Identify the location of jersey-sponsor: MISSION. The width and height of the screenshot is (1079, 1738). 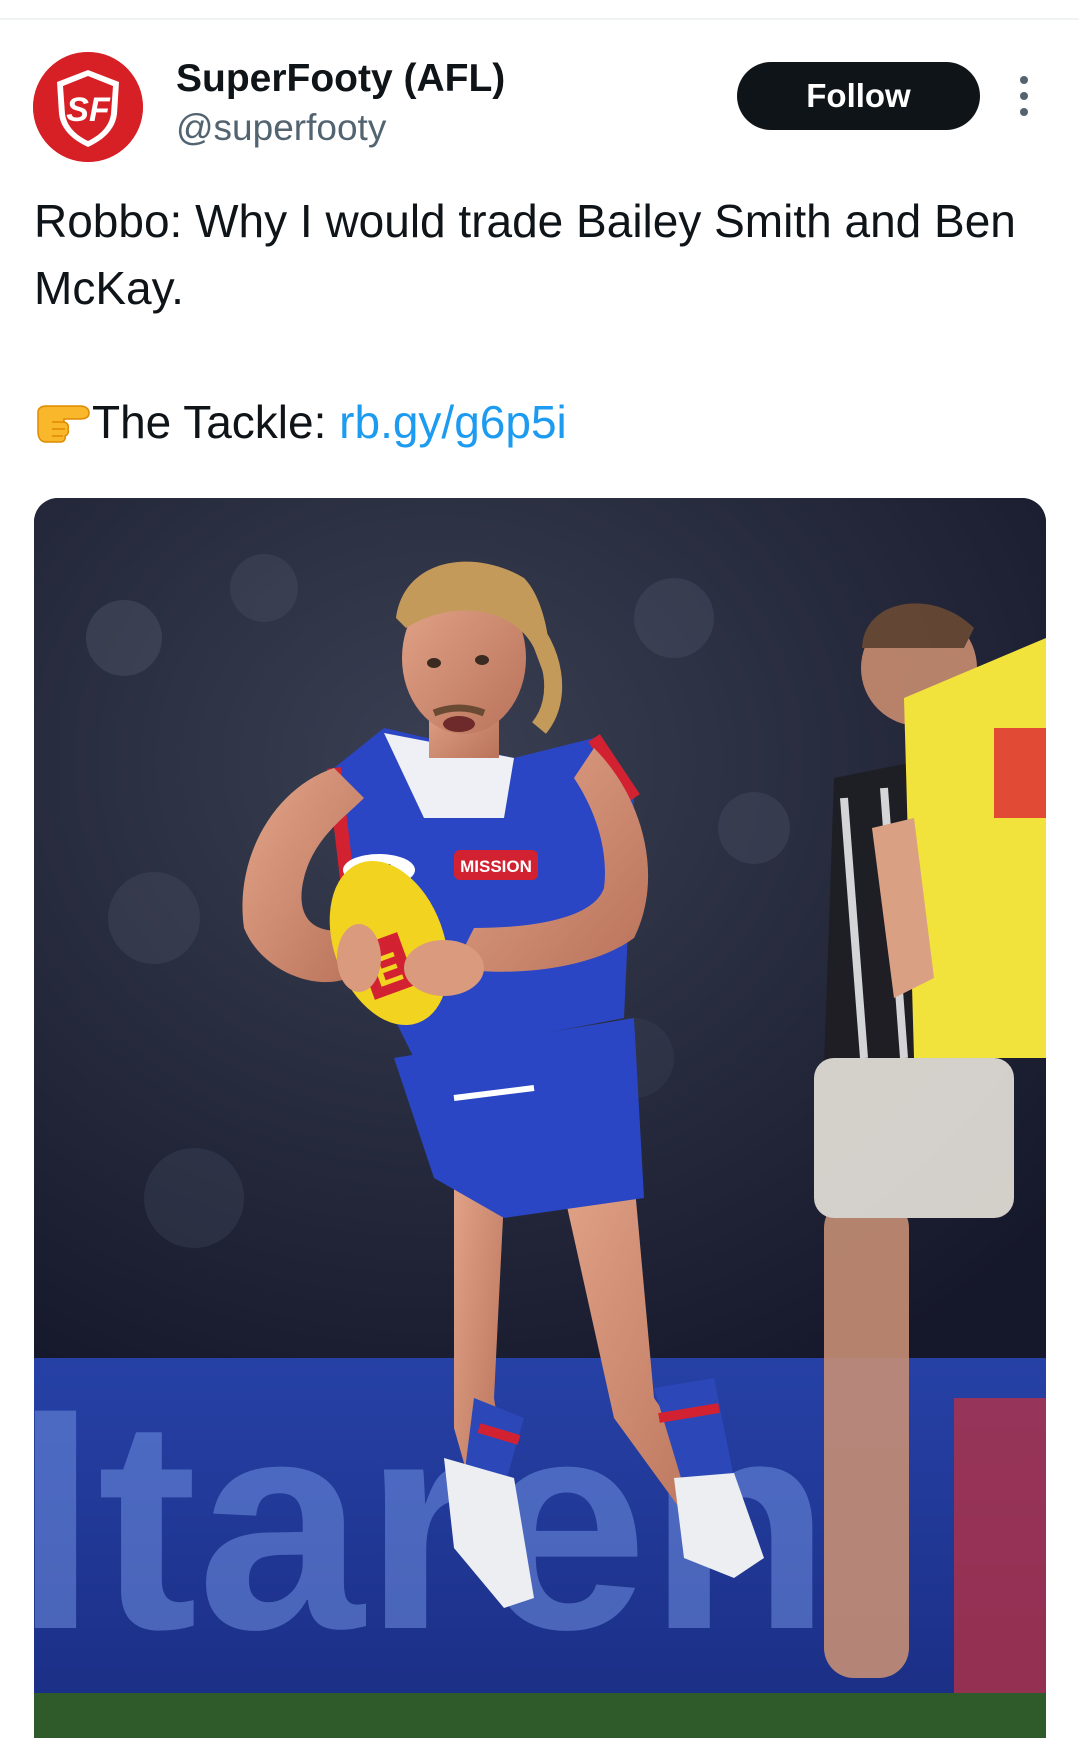
(496, 866).